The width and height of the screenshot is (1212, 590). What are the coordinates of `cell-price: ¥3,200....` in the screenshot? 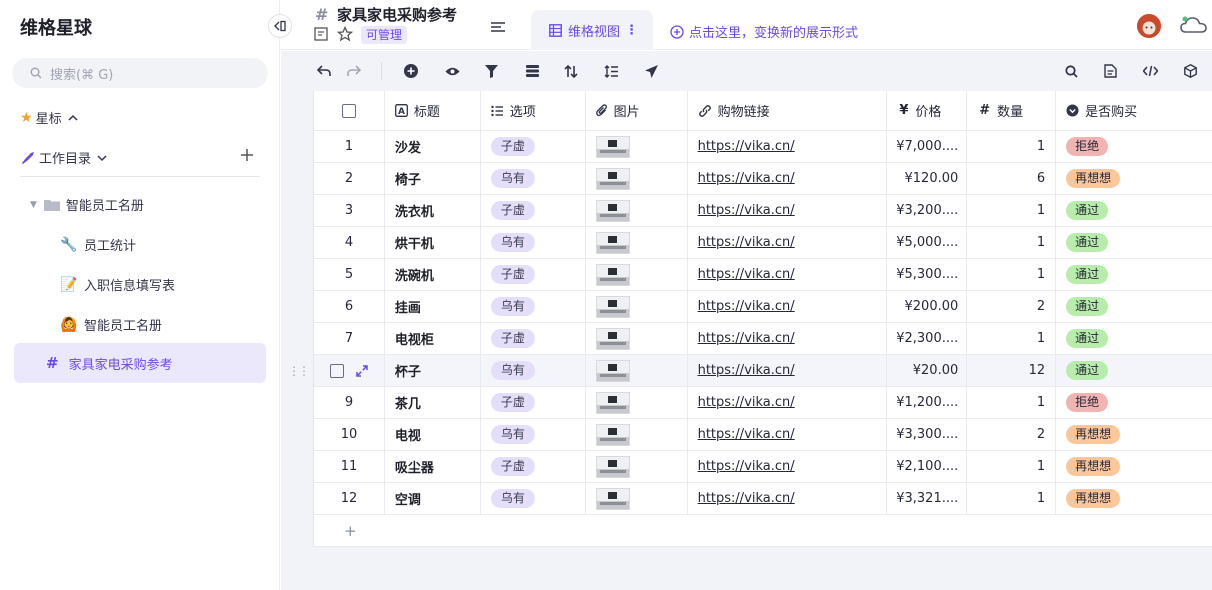 It's located at (927, 210).